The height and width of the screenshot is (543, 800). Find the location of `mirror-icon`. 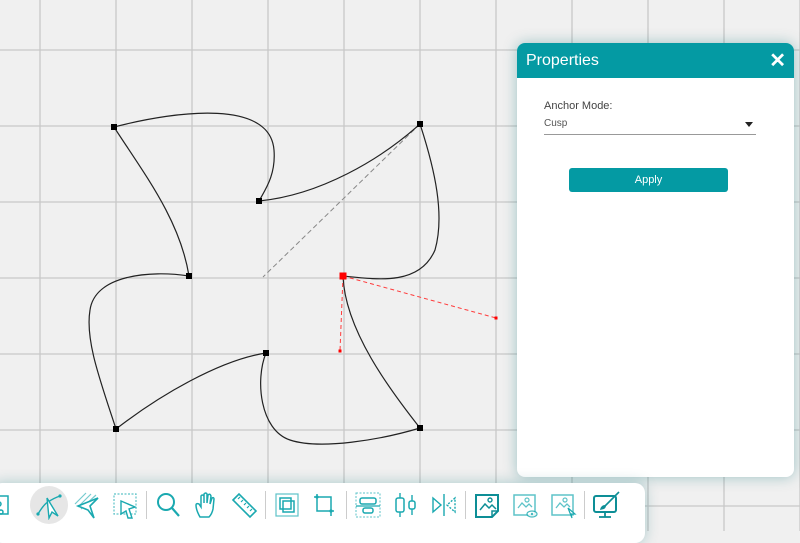

mirror-icon is located at coordinates (444, 505).